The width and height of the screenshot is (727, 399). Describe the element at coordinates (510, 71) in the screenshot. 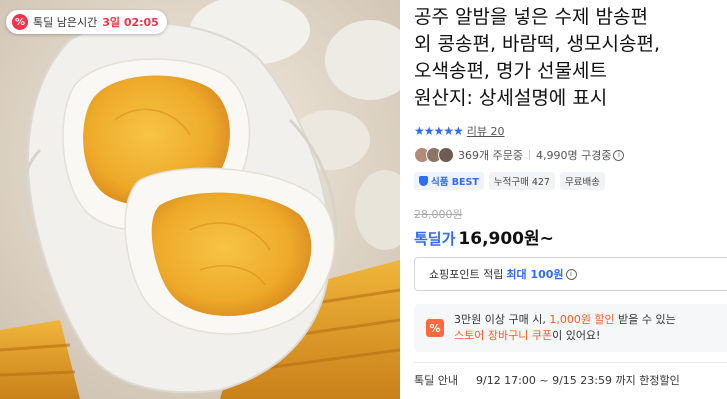

I see `product-title-line: 오색송편, 명가 선물세트` at that location.